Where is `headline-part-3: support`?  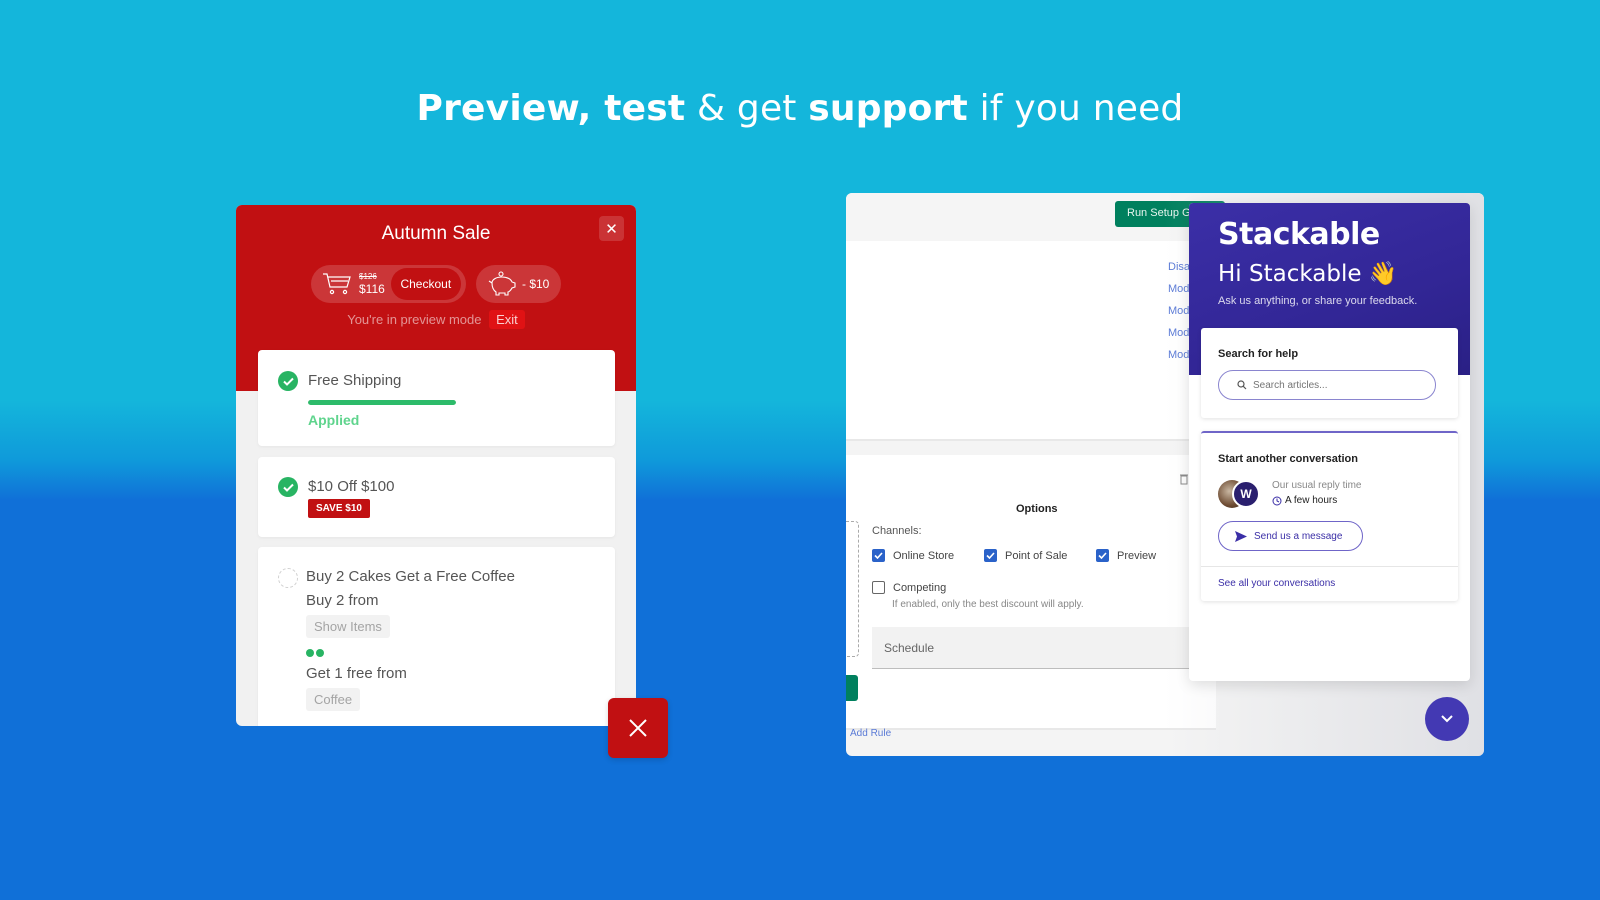
headline-part-3: support is located at coordinates (888, 108).